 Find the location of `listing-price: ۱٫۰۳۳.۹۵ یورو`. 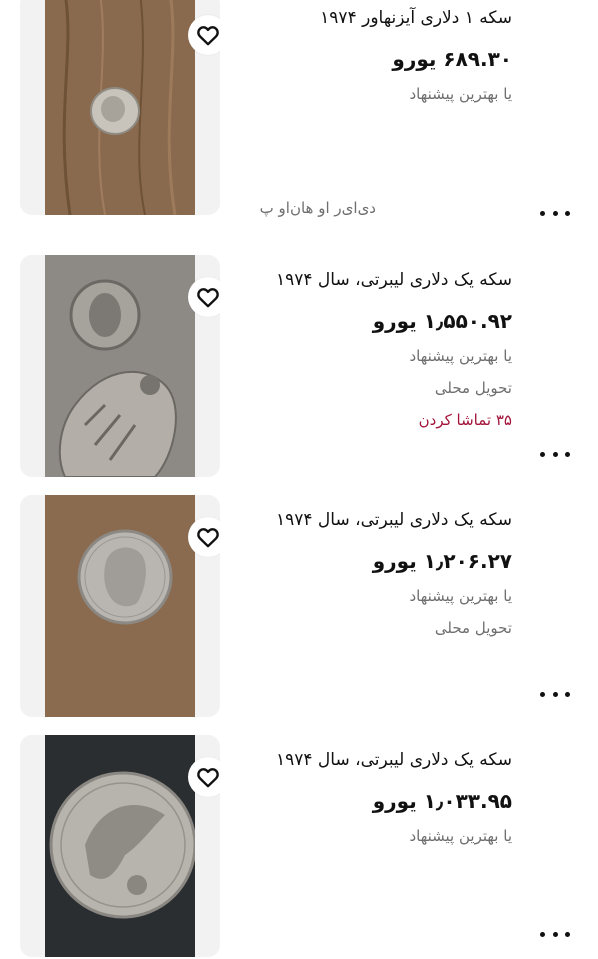

listing-price: ۱٫۰۳۳.۹۵ یورو is located at coordinates (442, 801).